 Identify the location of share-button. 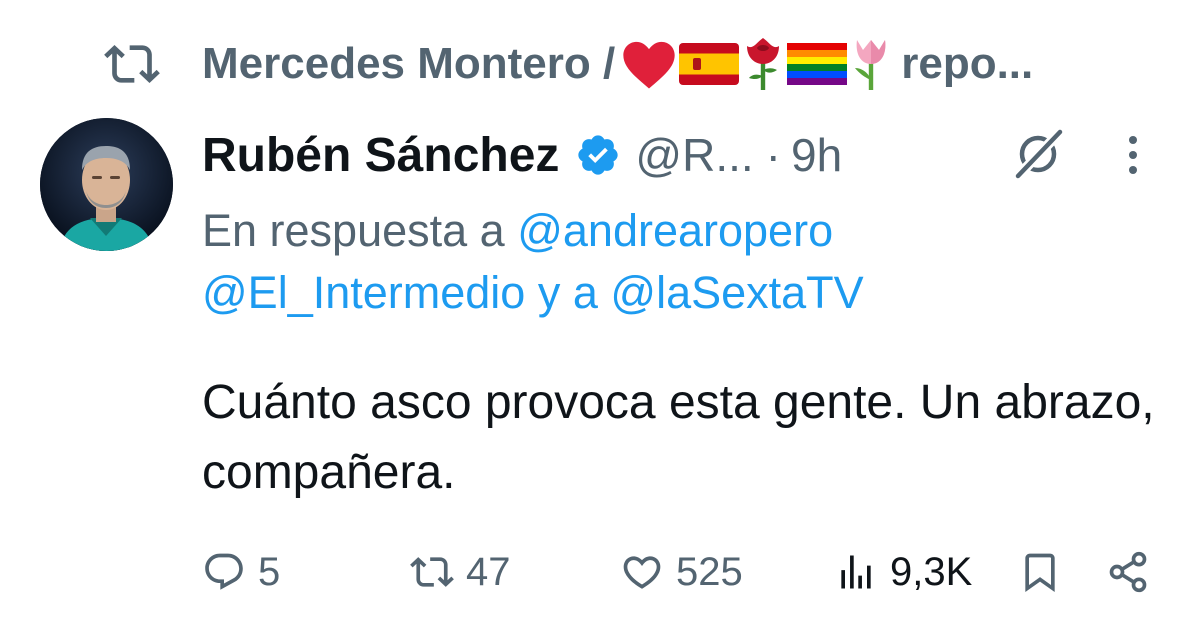
(1128, 572).